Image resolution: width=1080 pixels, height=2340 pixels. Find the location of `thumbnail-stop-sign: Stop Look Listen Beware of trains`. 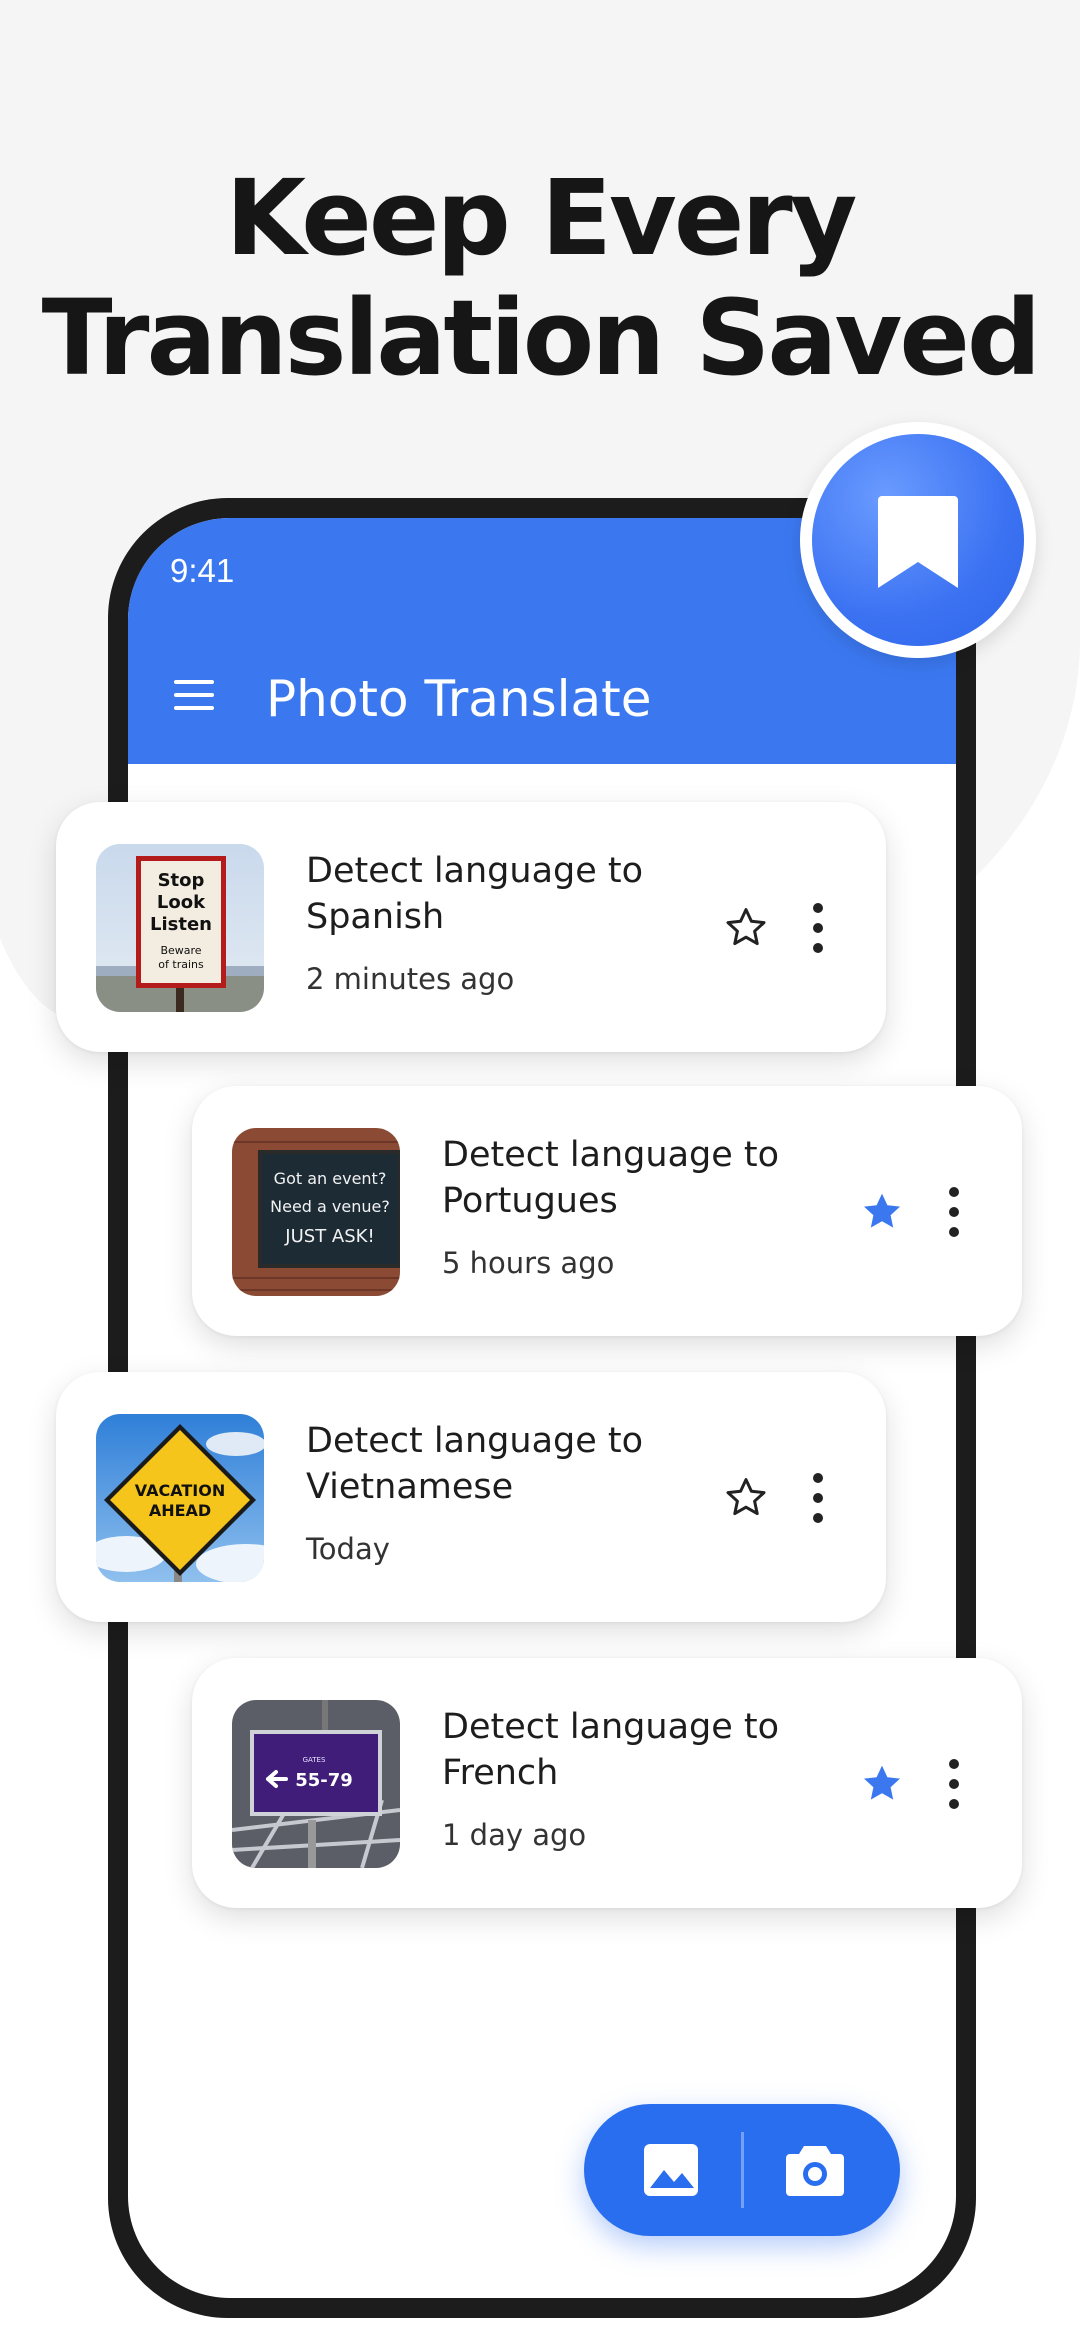

thumbnail-stop-sign: Stop Look Listen Beware of trains is located at coordinates (180, 928).